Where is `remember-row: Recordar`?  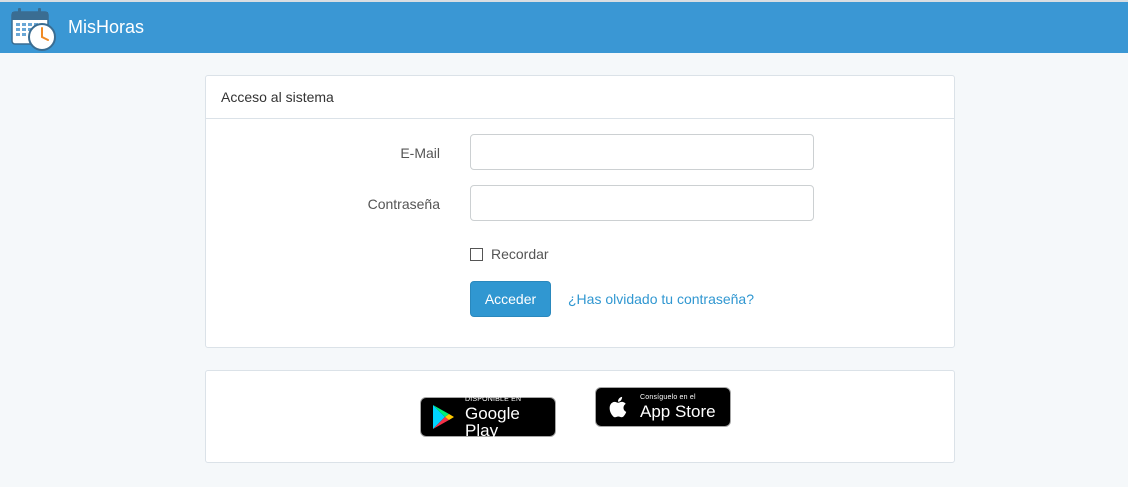
remember-row: Recordar is located at coordinates (509, 254).